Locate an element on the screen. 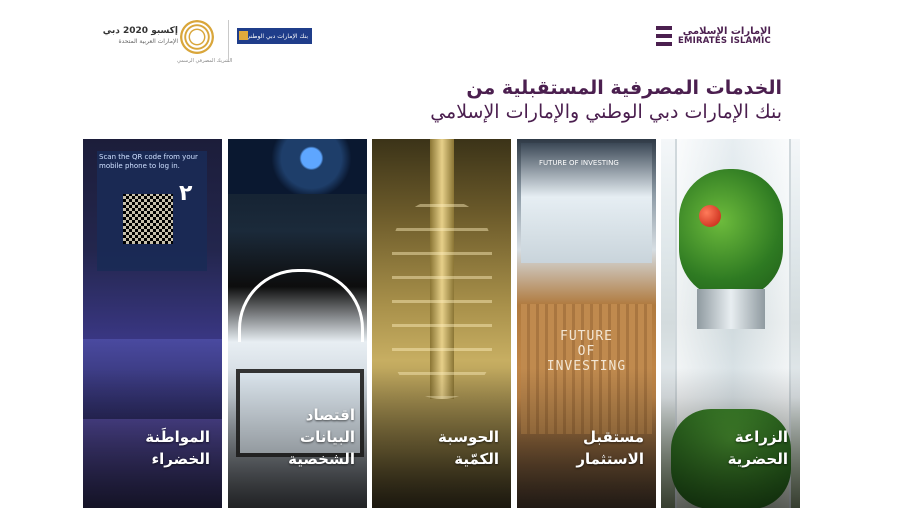 This screenshot has width=900, height=508. qr-code-icon is located at coordinates (148, 219).